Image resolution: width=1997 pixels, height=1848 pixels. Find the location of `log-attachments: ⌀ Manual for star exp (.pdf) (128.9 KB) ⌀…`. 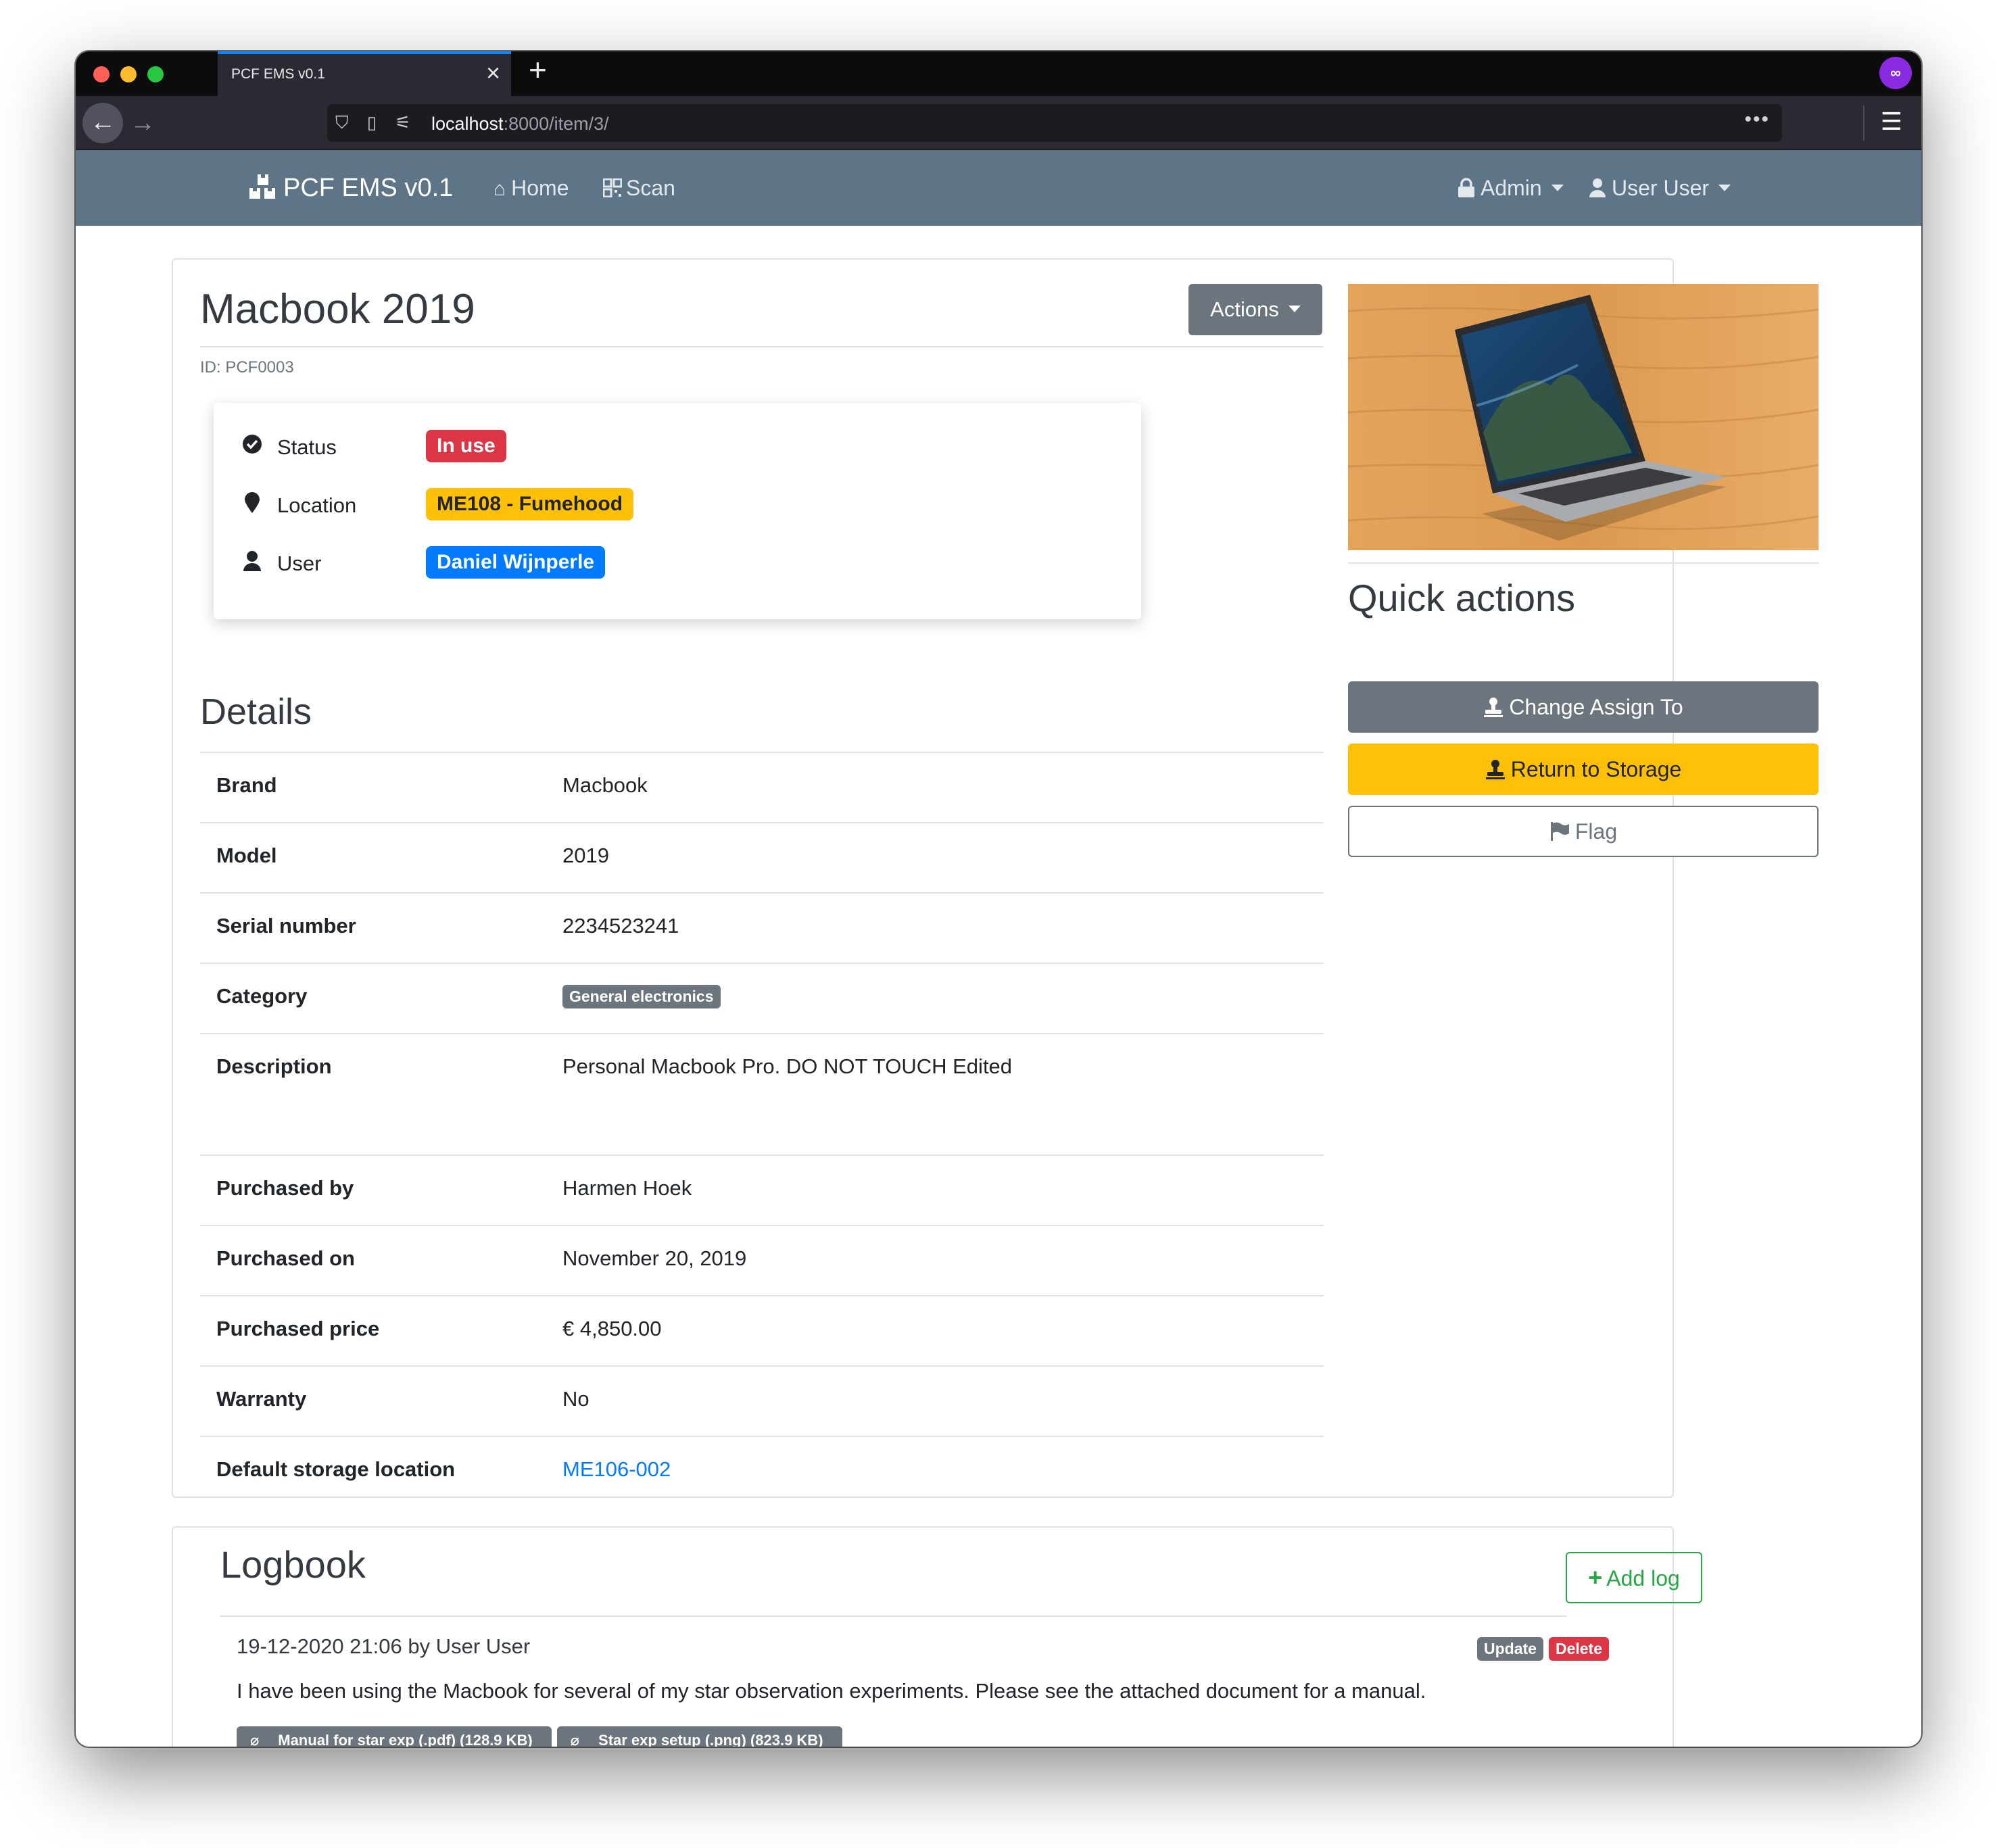

log-attachments: ⌀ Manual for star exp (.pdf) (128.9 KB) ⌀… is located at coordinates (542, 1736).